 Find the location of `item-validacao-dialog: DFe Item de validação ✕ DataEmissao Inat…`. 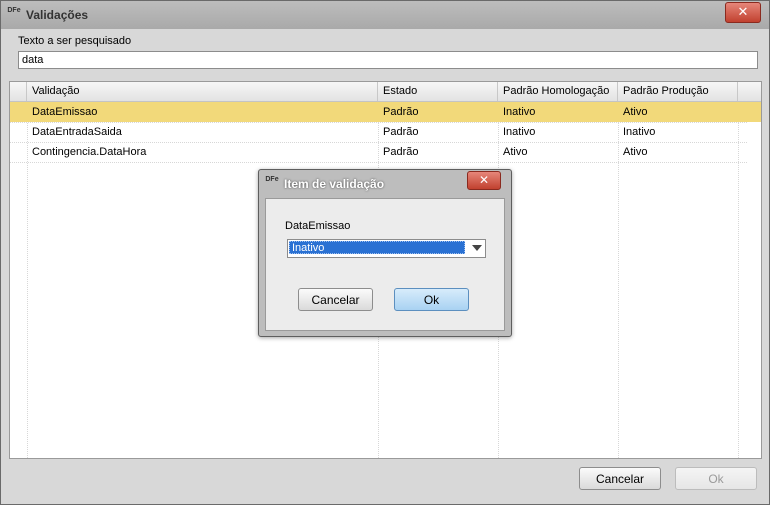

item-validacao-dialog: DFe Item de validação ✕ DataEmissao Inat… is located at coordinates (385, 253).